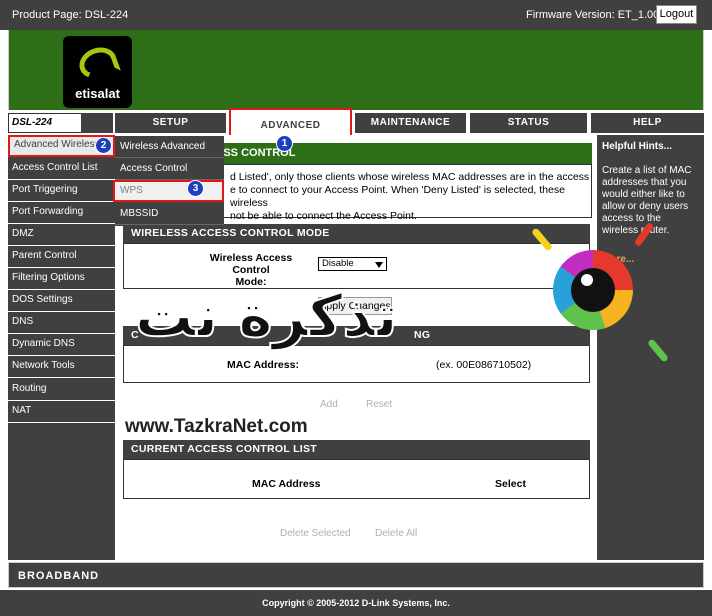 The height and width of the screenshot is (616, 712). I want to click on sidebar-item-parent-control: Parent Control, so click(61, 257).